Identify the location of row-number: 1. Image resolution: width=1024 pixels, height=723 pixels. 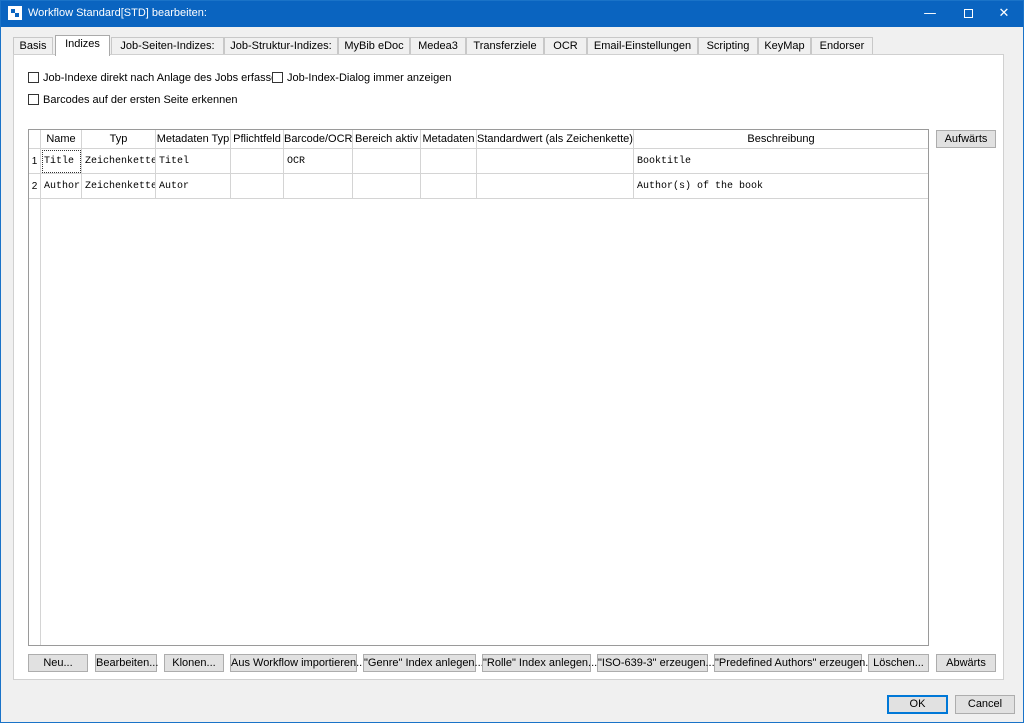
(35, 161).